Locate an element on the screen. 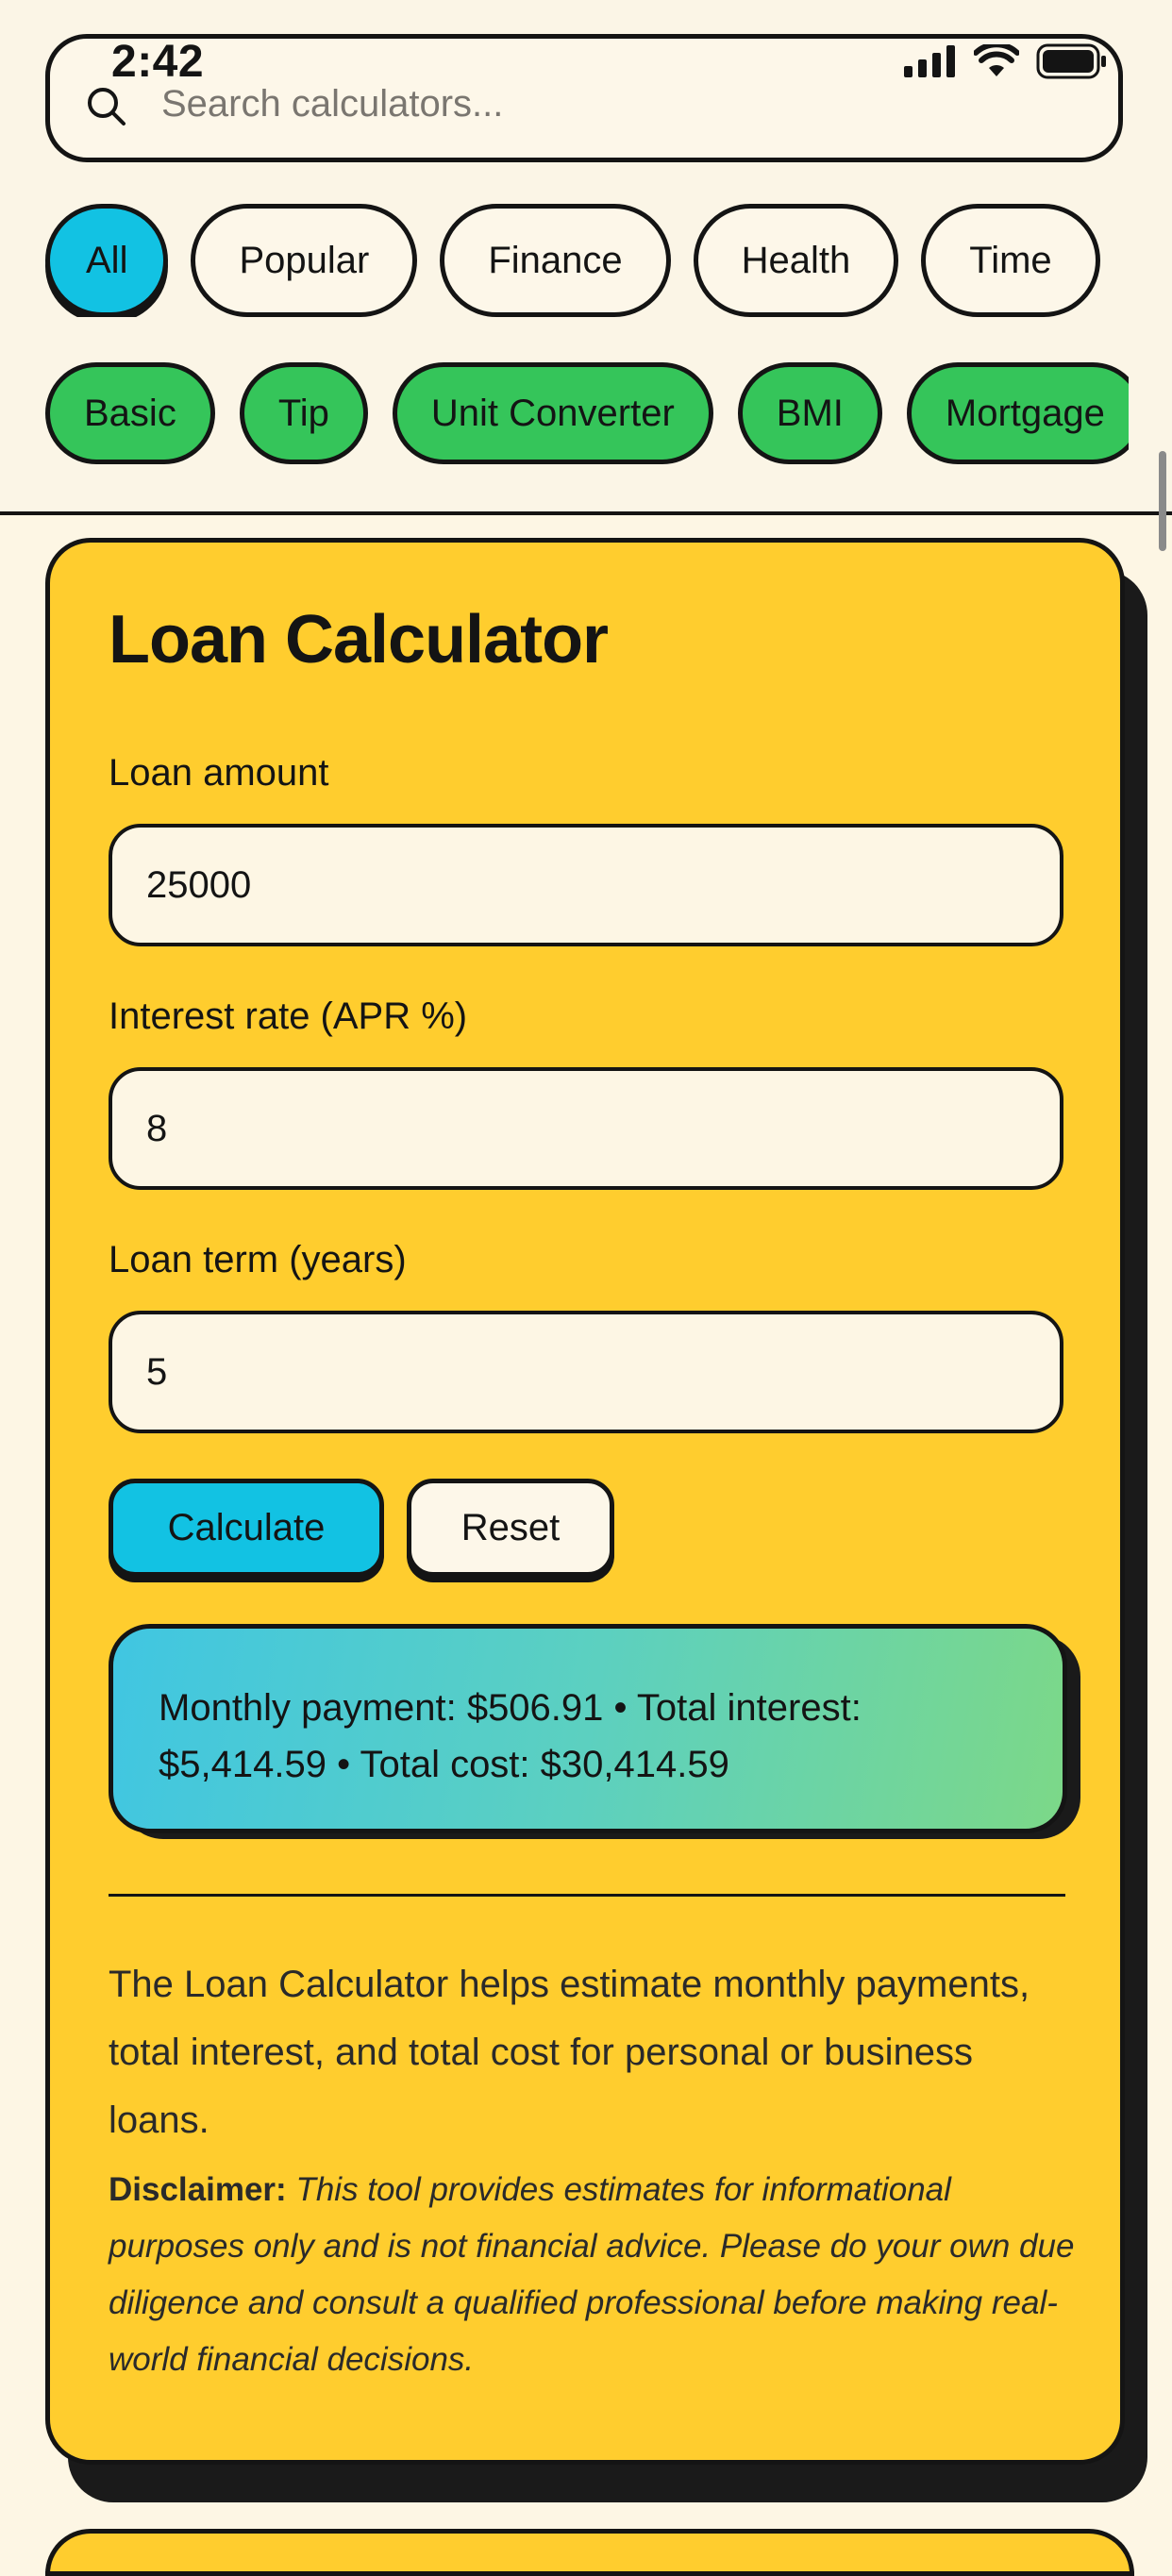 The image size is (1172, 2576). chip-basic: Basic is located at coordinates (130, 413).